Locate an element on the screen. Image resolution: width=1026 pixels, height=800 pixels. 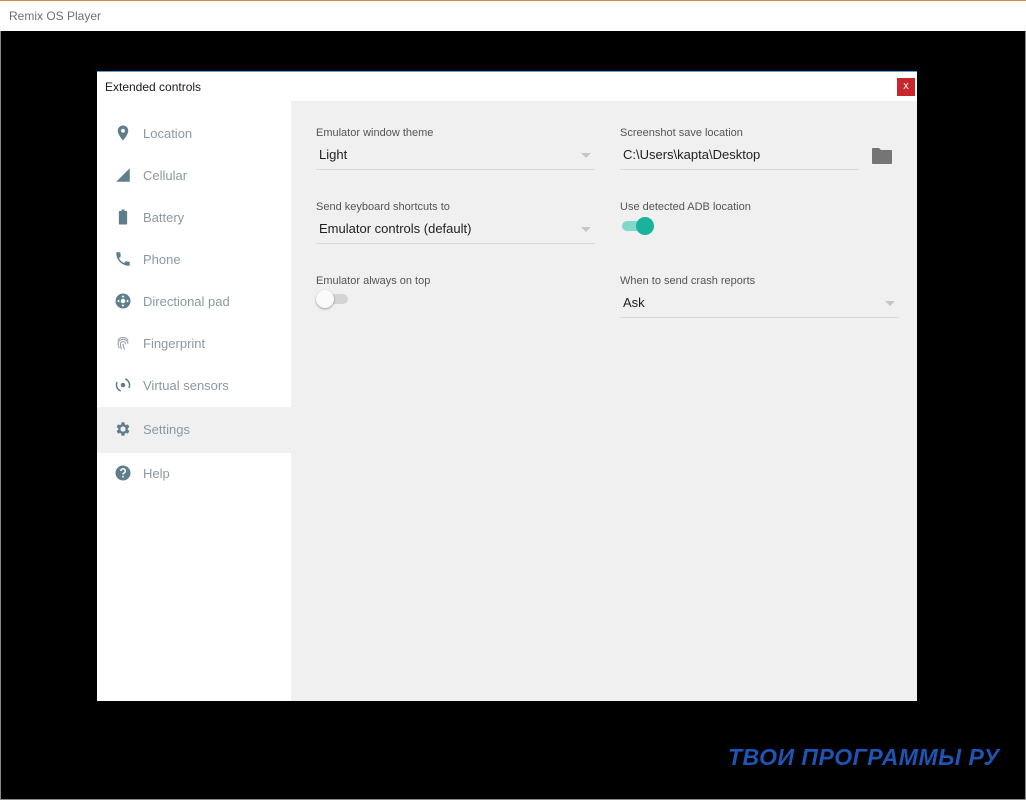
sidebar-item-label: Settings is located at coordinates (166, 429).